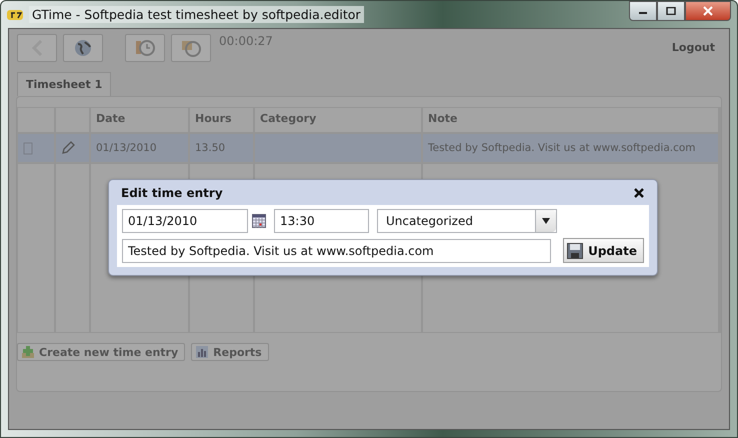  I want to click on globe-icon, so click(83, 48).